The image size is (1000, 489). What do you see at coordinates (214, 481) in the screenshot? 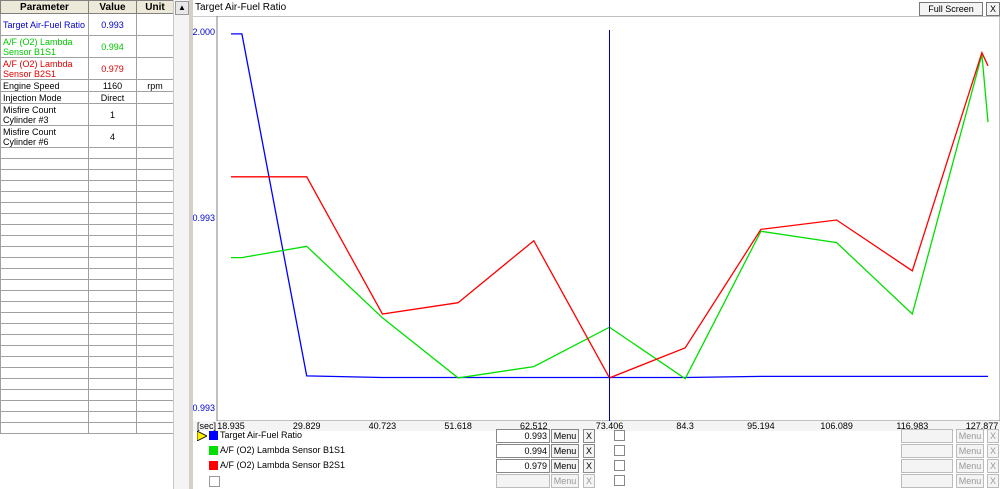
I see `empty-series-checkbox` at bounding box center [214, 481].